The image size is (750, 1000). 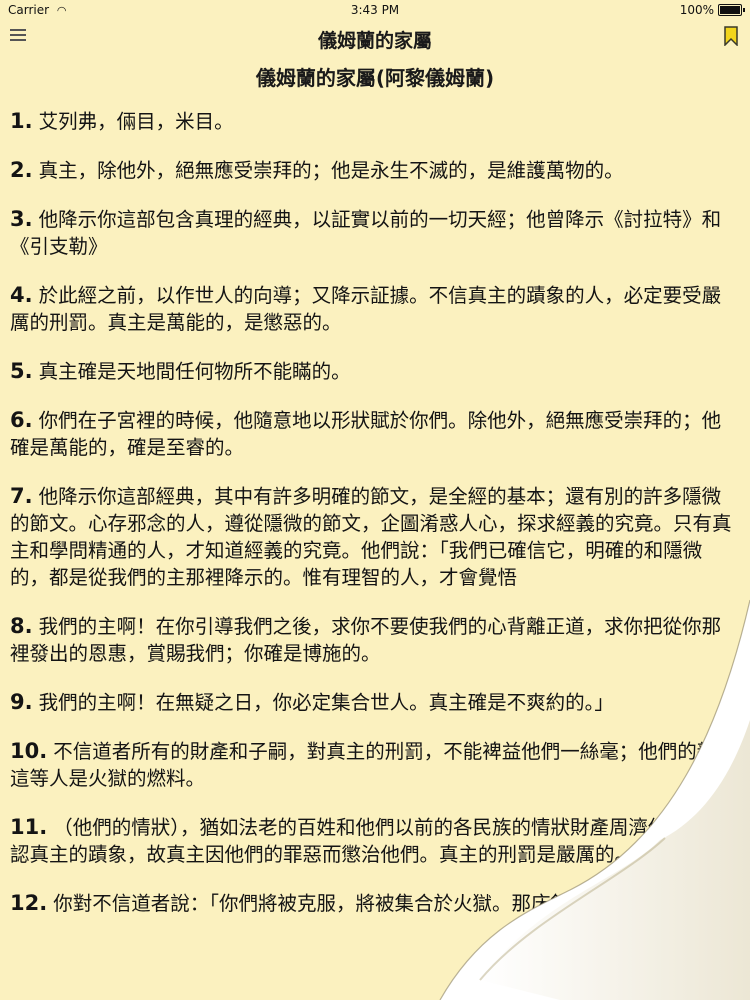 What do you see at coordinates (29, 903) in the screenshot?
I see `verse-number: 12.` at bounding box center [29, 903].